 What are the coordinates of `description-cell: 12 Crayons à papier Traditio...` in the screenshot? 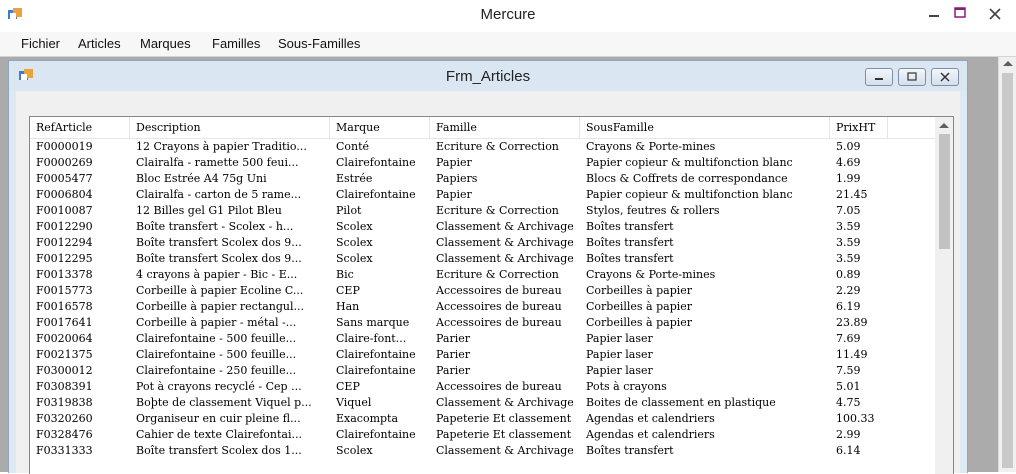 It's located at (230, 147).